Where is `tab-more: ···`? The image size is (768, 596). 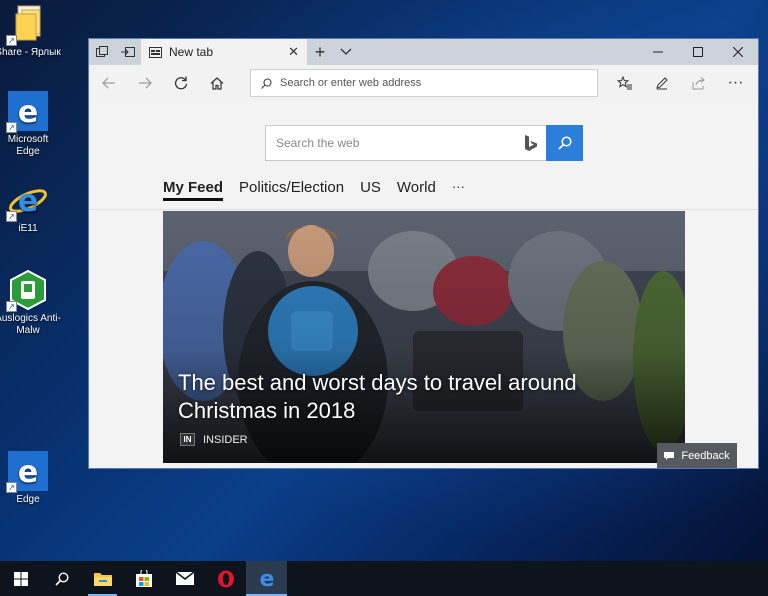
tab-more: ··· is located at coordinates (458, 190).